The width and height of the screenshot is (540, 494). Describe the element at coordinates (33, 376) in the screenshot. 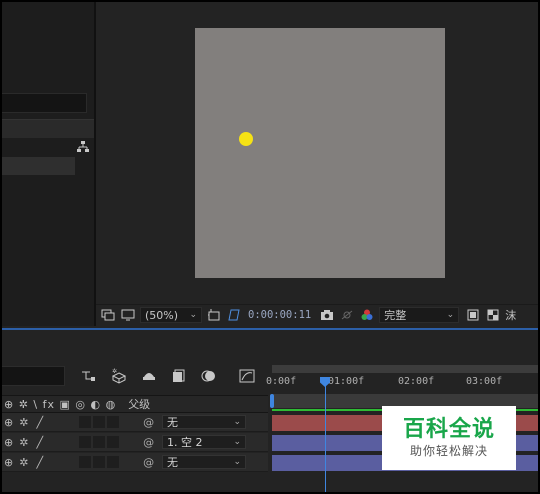

I see `timeline-search-input` at that location.